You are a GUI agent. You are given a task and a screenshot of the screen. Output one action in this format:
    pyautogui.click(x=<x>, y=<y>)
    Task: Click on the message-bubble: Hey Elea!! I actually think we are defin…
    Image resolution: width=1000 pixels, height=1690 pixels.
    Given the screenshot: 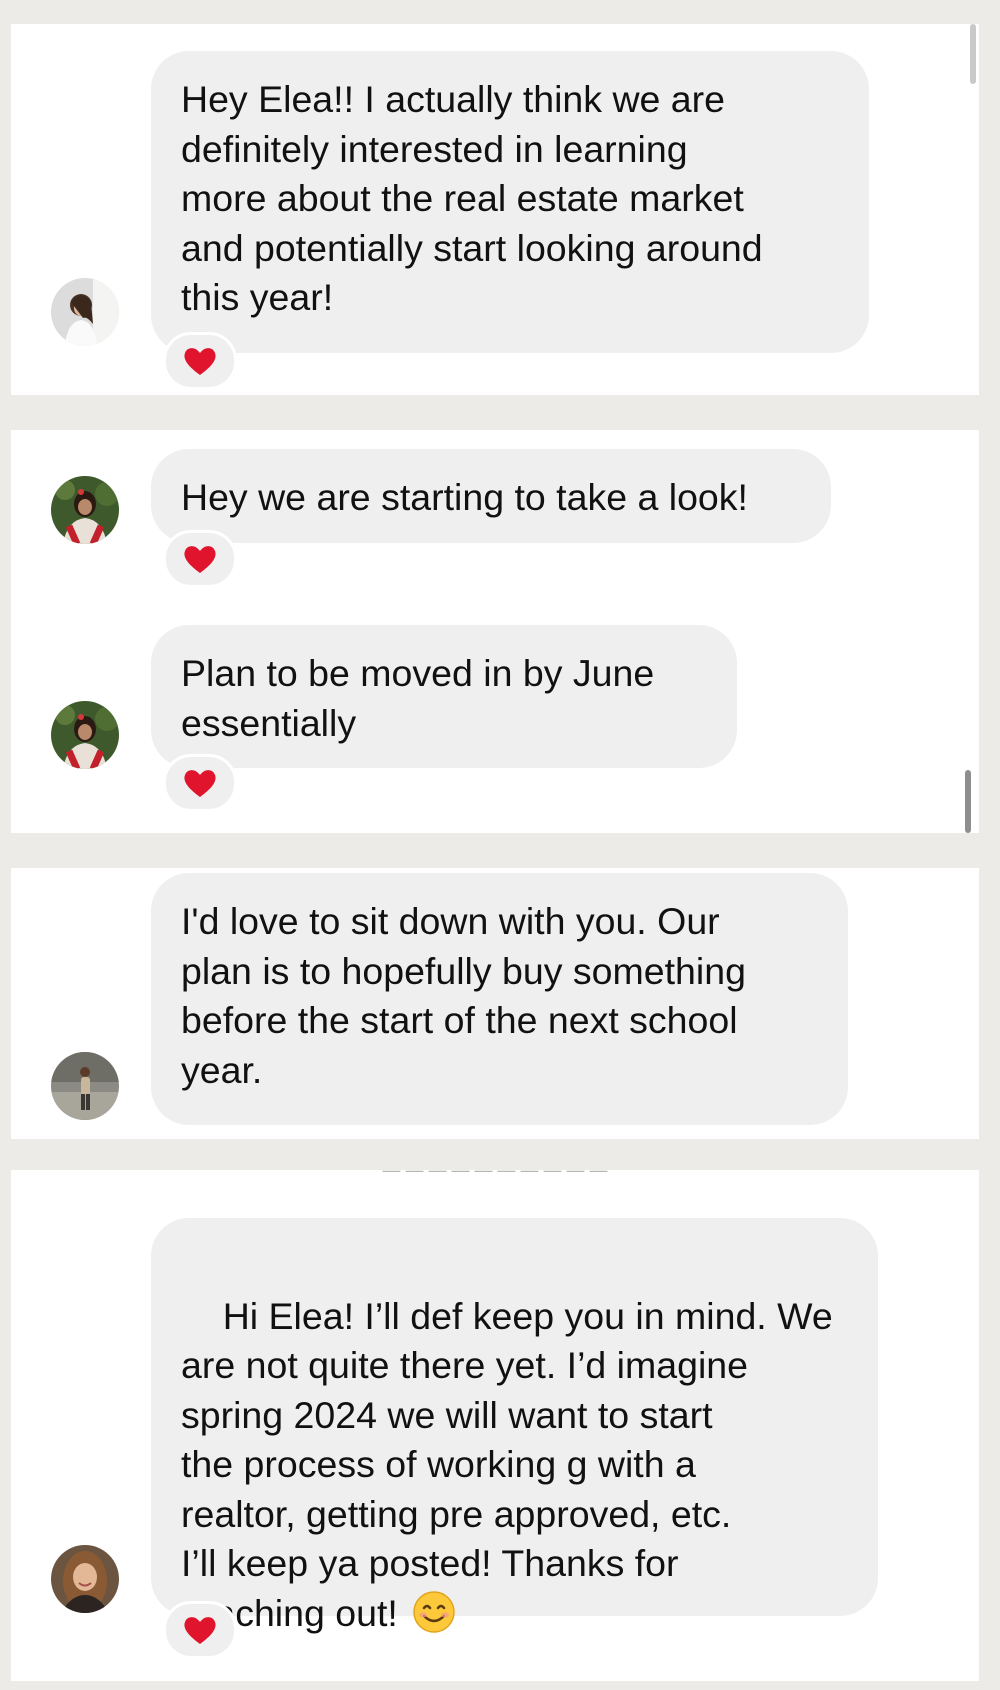 What is the action you would take?
    pyautogui.click(x=510, y=202)
    